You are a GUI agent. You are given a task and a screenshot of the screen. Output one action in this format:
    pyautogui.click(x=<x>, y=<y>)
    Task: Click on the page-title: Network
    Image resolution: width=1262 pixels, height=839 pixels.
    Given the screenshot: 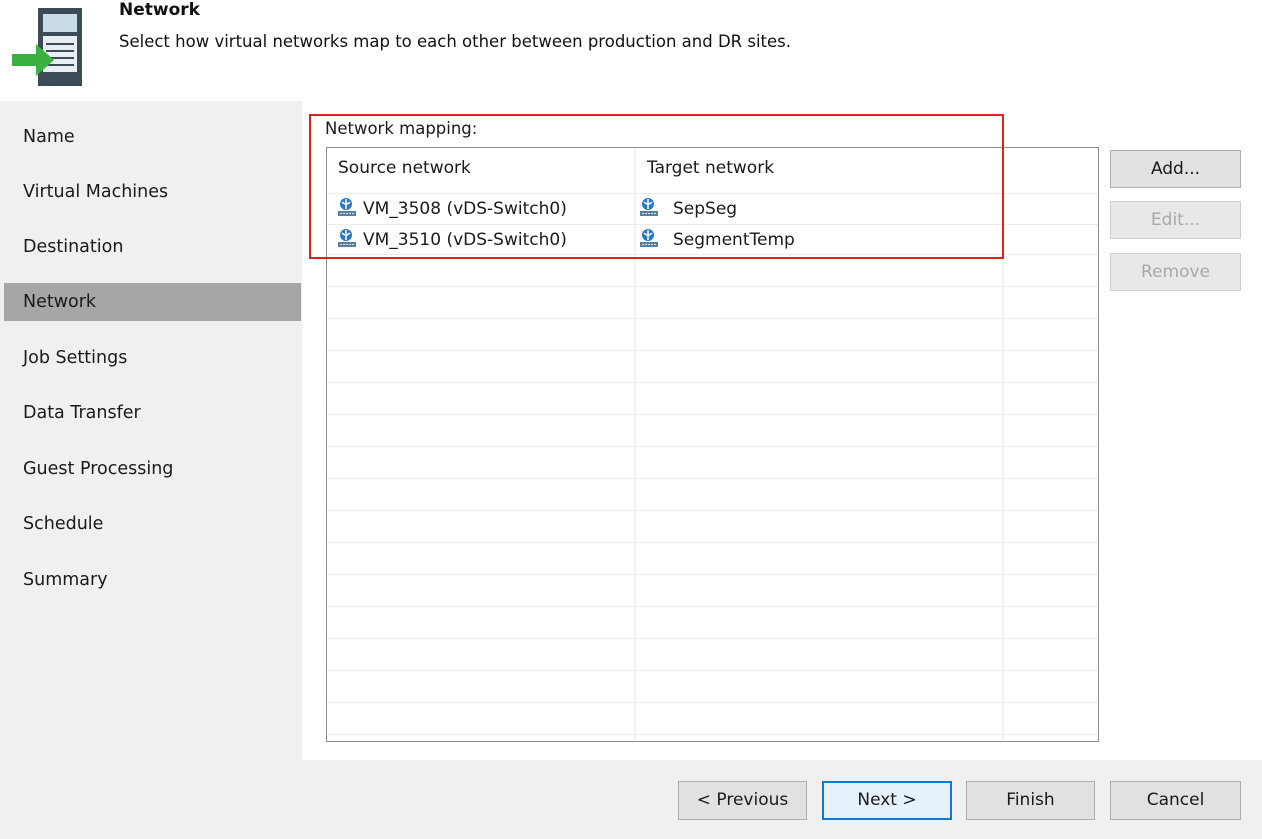 What is the action you would take?
    pyautogui.click(x=159, y=10)
    